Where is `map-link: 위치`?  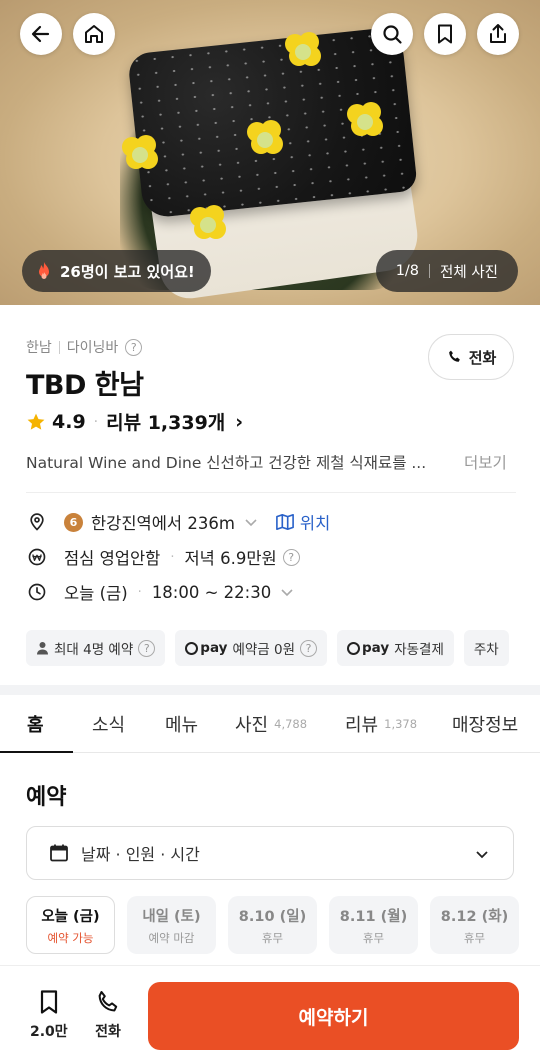 map-link: 위치 is located at coordinates (302, 522).